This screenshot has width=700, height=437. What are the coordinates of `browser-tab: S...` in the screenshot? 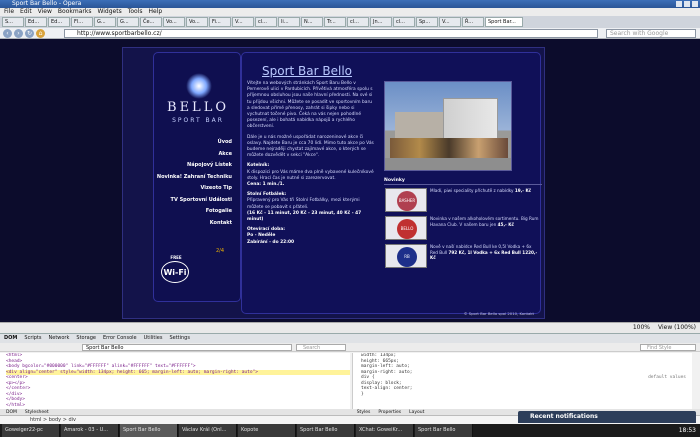 It's located at (13, 22).